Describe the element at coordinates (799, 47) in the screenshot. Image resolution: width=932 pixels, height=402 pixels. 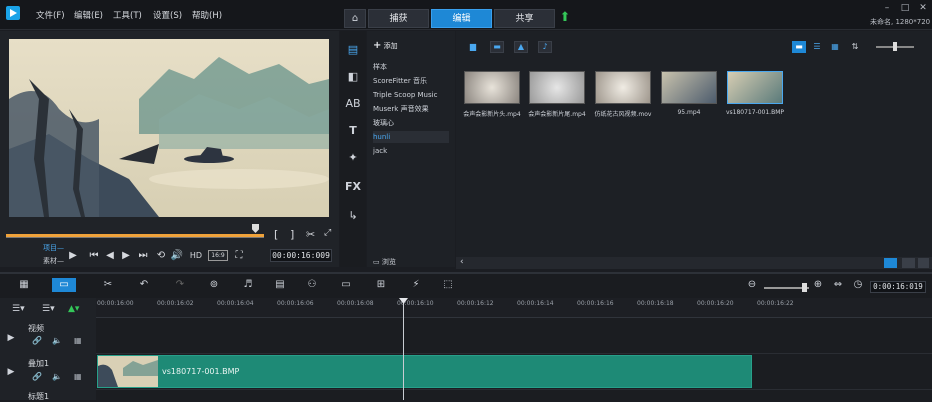
I see `thumbnail-view-button: ▬` at that location.